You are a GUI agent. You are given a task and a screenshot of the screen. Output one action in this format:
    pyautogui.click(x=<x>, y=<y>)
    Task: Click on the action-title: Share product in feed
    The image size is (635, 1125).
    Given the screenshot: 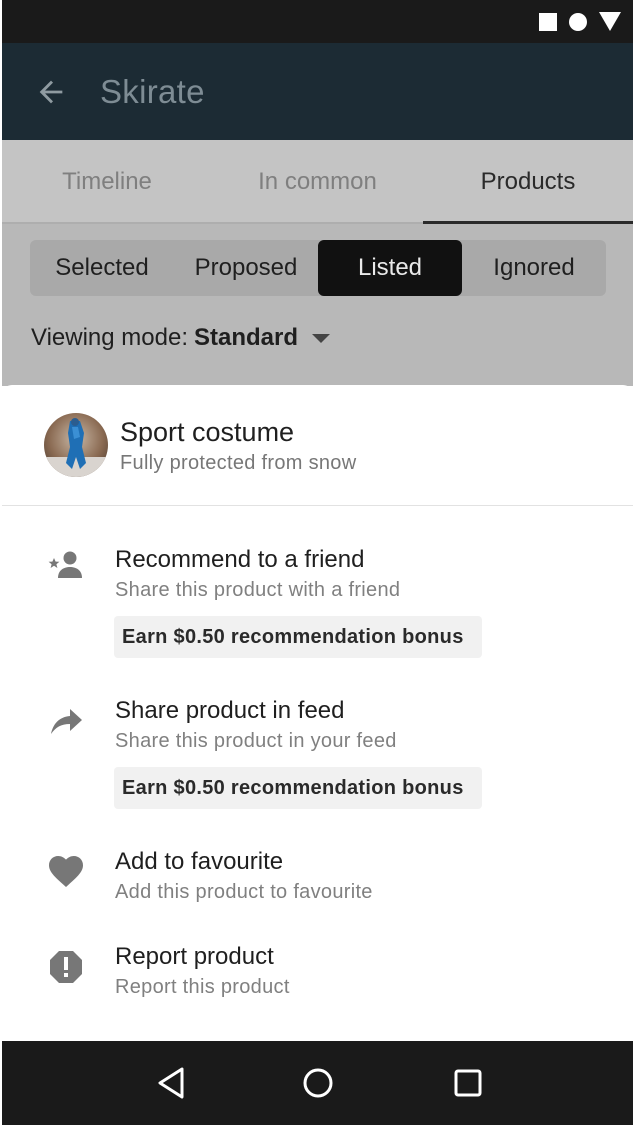 What is the action you would take?
    pyautogui.click(x=230, y=710)
    